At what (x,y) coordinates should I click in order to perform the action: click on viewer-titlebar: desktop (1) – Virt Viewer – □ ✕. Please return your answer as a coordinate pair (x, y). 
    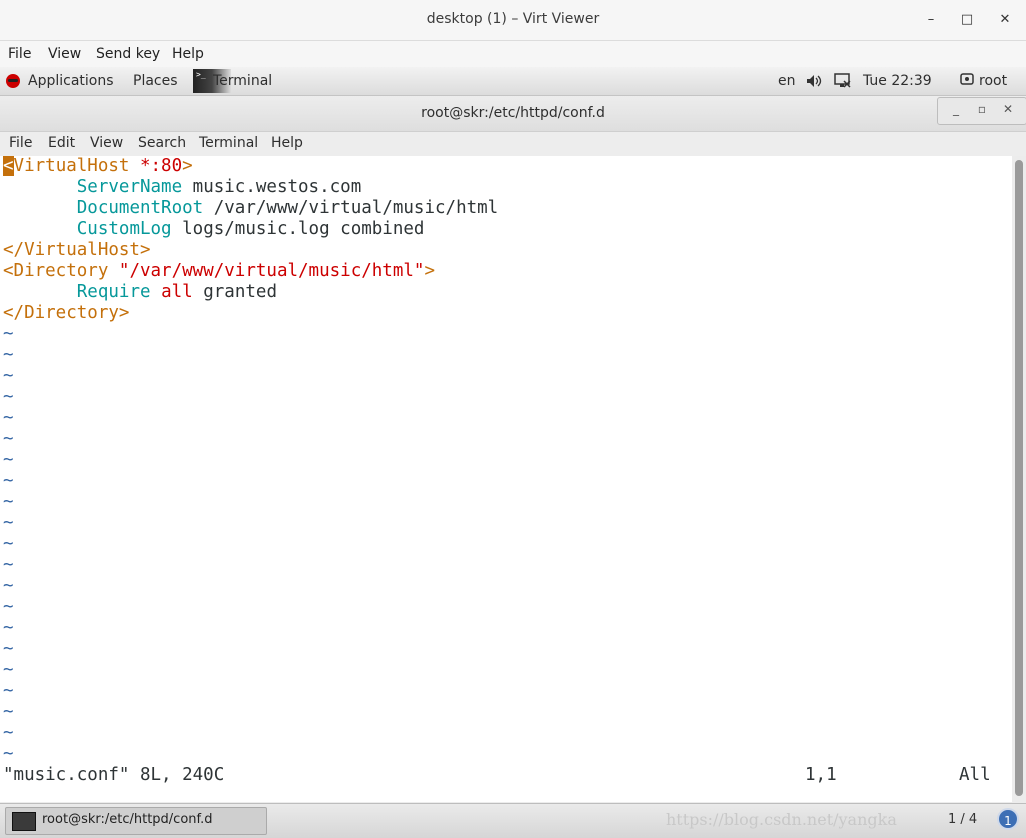
    Looking at the image, I should click on (513, 20).